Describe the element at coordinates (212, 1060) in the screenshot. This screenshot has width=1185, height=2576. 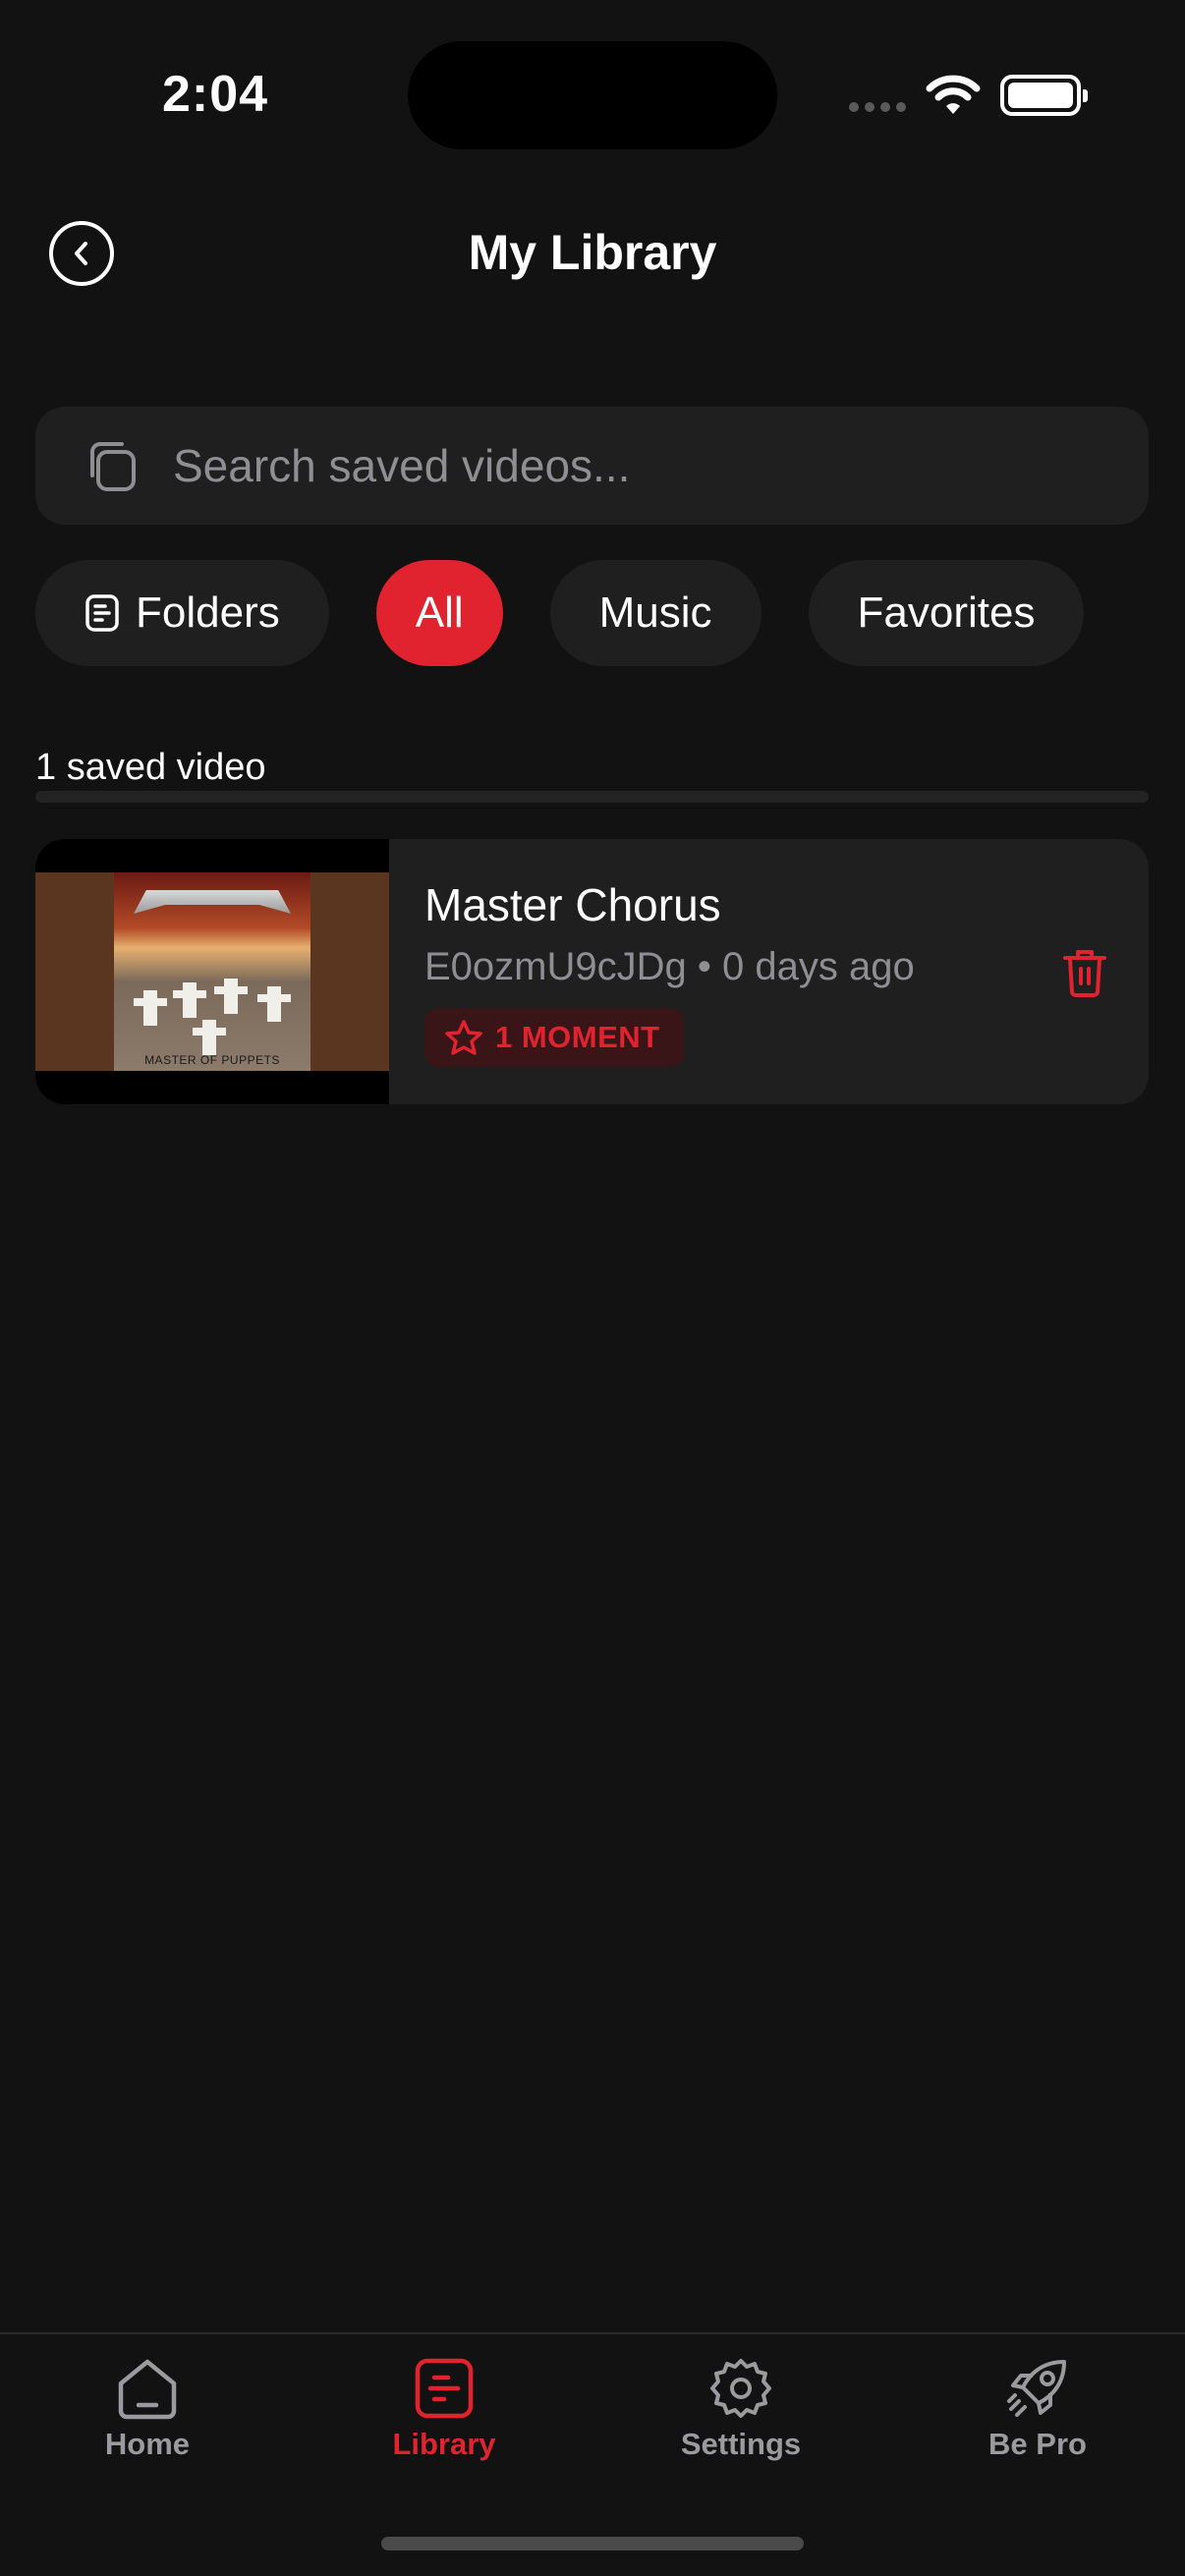
I see `album-caption: MASTER OF PUPPETS` at that location.